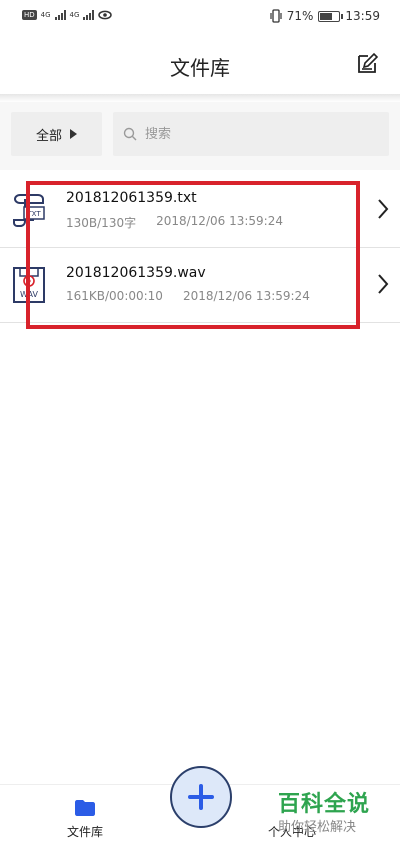 The image size is (400, 845). I want to click on file-meta: 161KB/00:00:10 2018/12/06 13:59:24, so click(188, 296).